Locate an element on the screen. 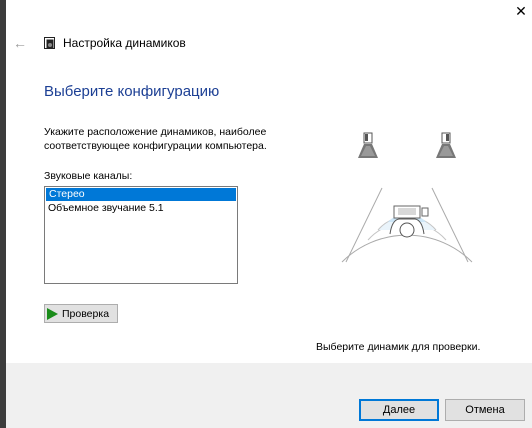  speaker-layout-diagram is located at coordinates (407, 199).